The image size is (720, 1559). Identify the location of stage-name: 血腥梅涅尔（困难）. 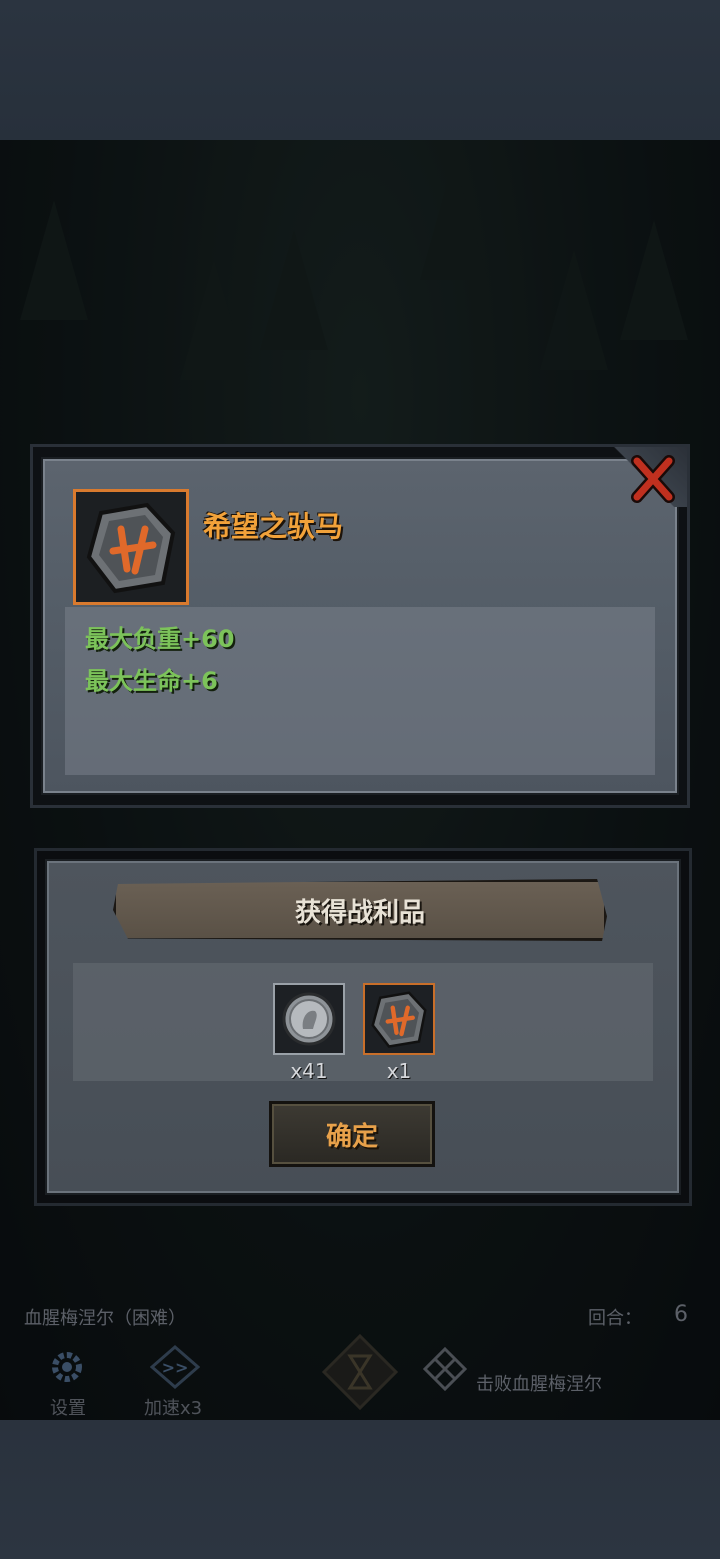
(105, 1318).